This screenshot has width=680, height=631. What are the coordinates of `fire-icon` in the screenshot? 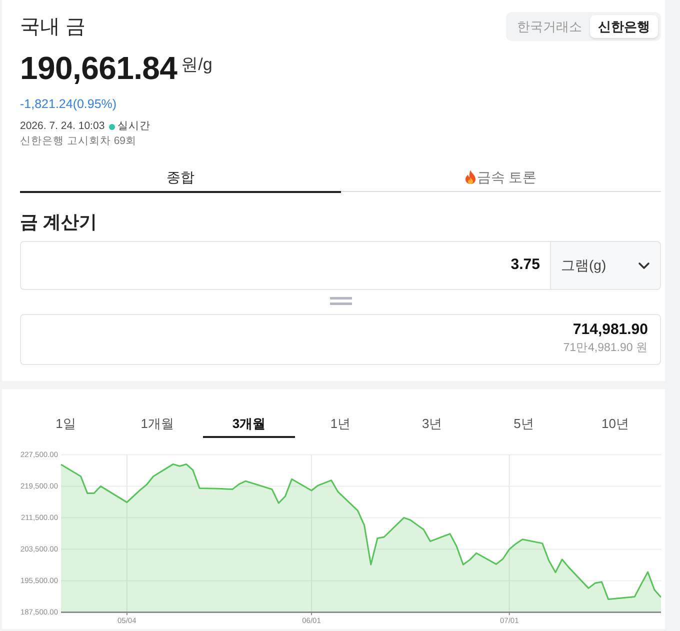 It's located at (470, 177).